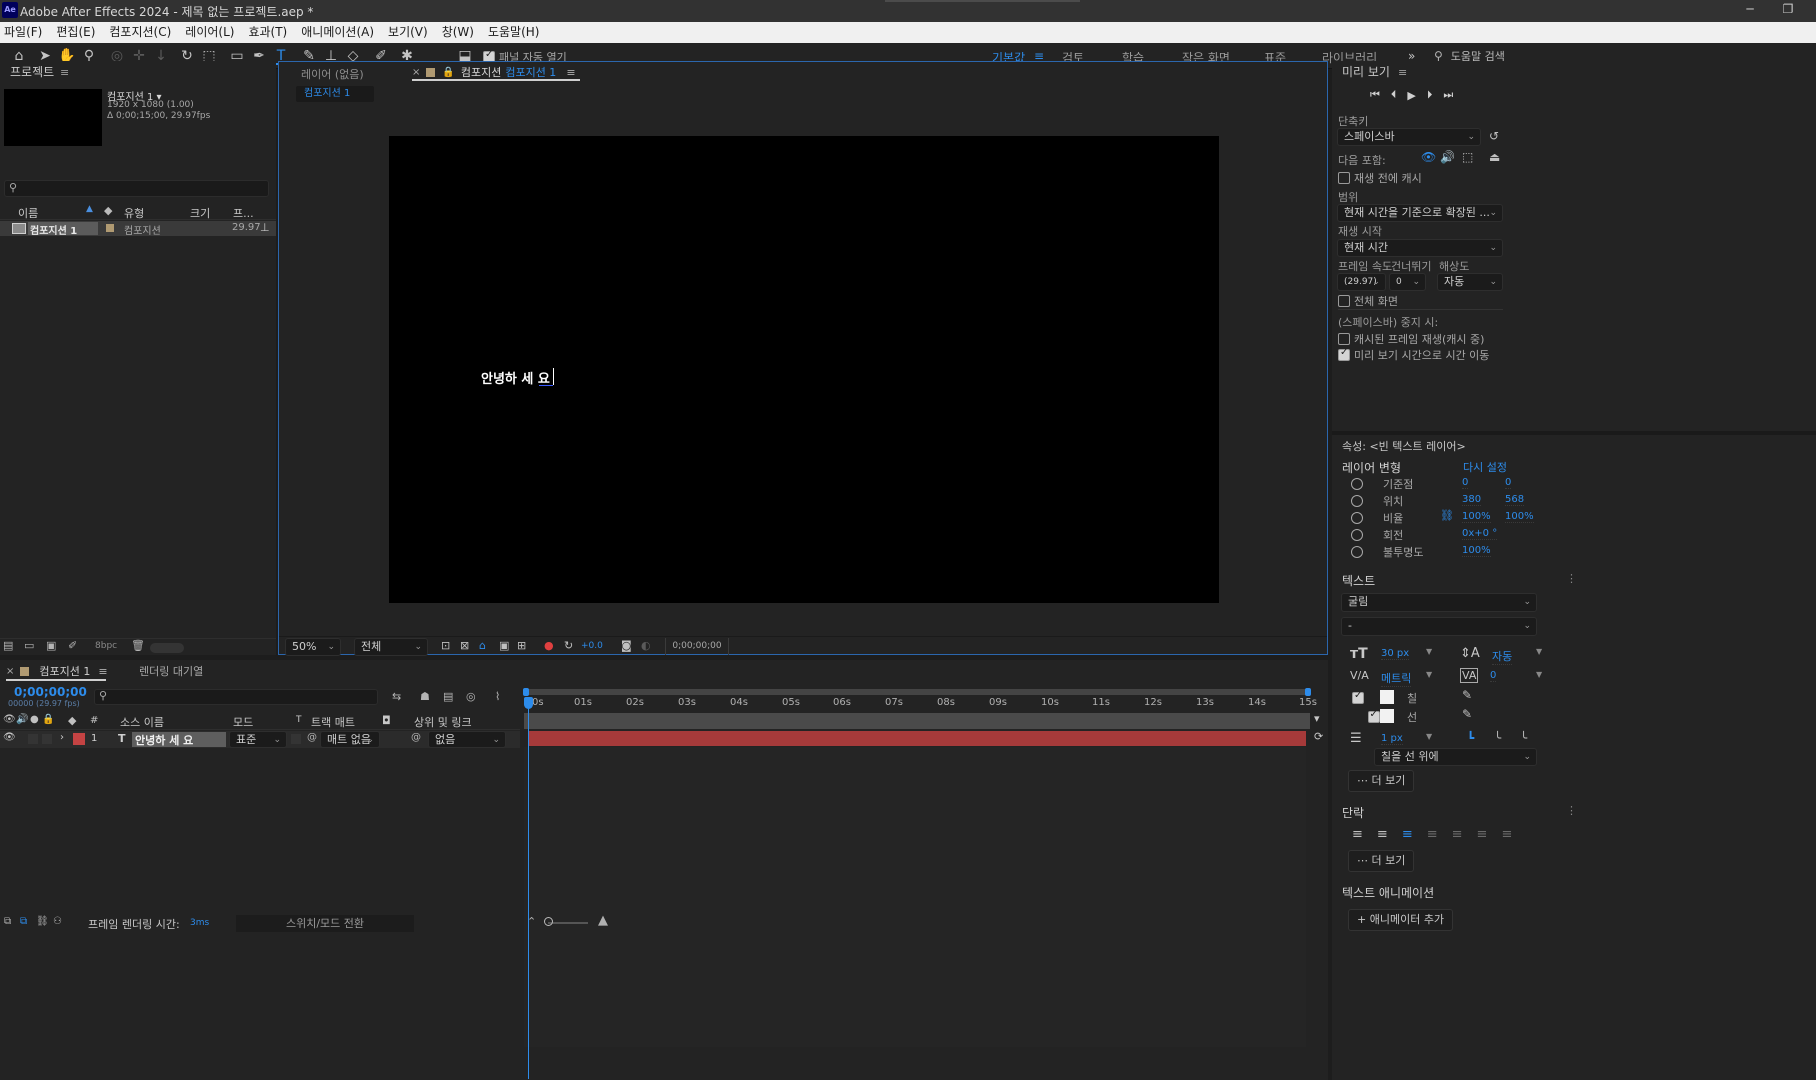 The height and width of the screenshot is (1080, 1816). Describe the element at coordinates (106, 646) in the screenshot. I see `bit-depth-label: 8bpc` at that location.